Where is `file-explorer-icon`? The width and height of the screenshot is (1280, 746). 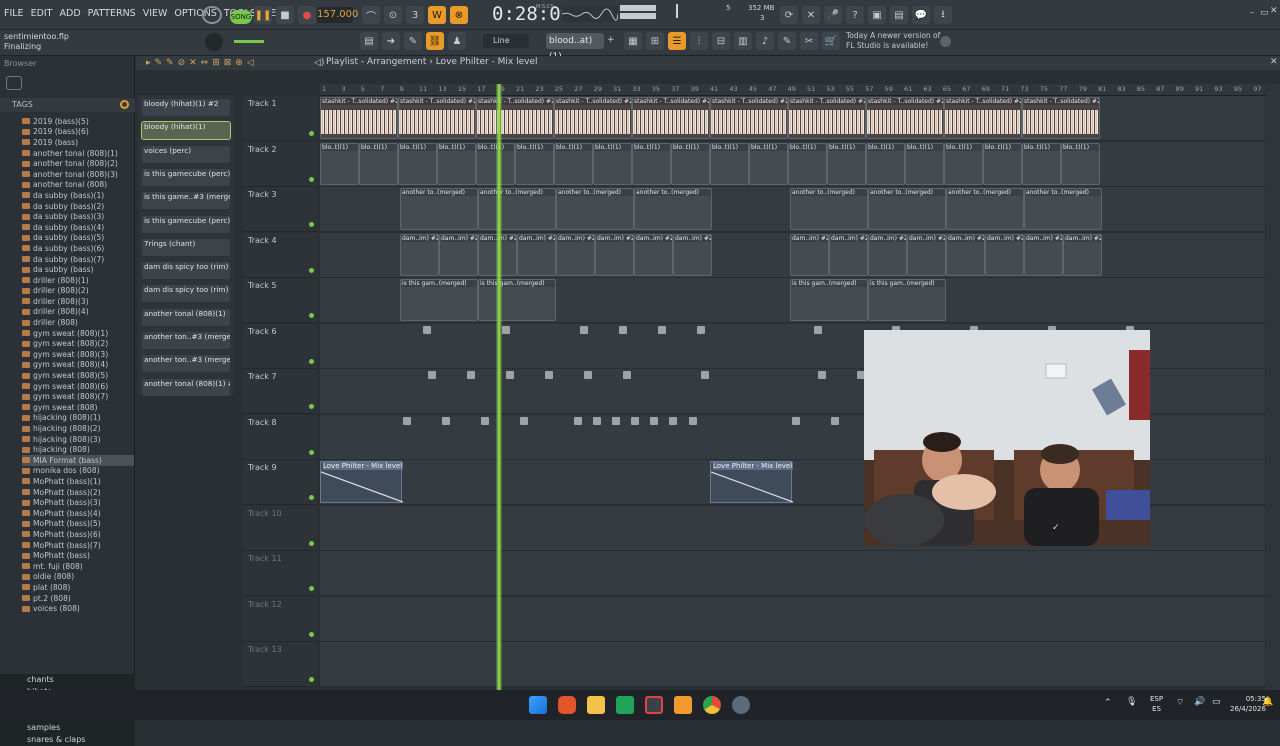
file-explorer-icon is located at coordinates (596, 705).